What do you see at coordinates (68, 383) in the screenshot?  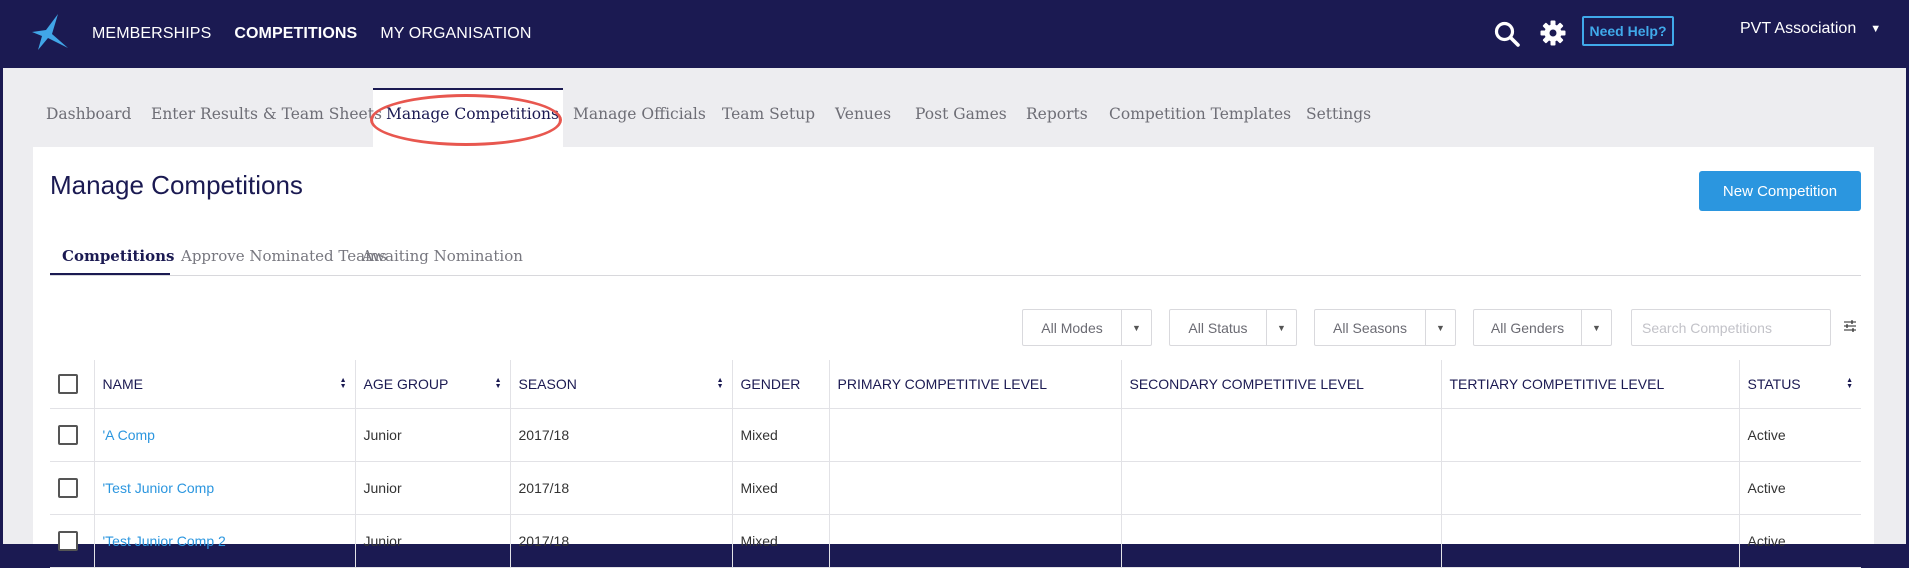 I see `select-all-checkbox` at bounding box center [68, 383].